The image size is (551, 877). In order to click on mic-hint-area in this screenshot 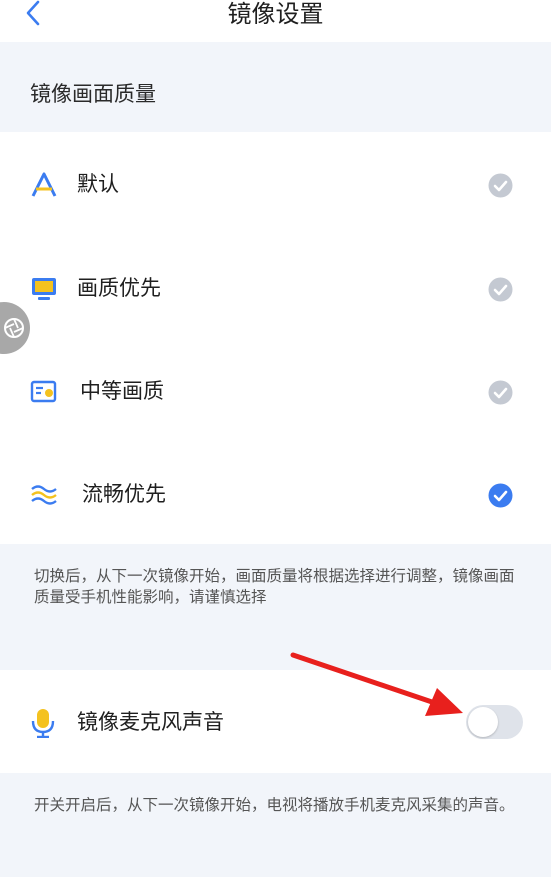, I will do `click(275, 825)`.